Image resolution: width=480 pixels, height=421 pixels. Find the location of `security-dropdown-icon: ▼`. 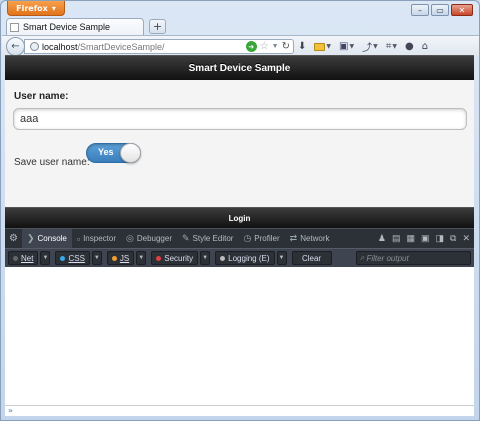

security-dropdown-icon: ▼ is located at coordinates (205, 258).